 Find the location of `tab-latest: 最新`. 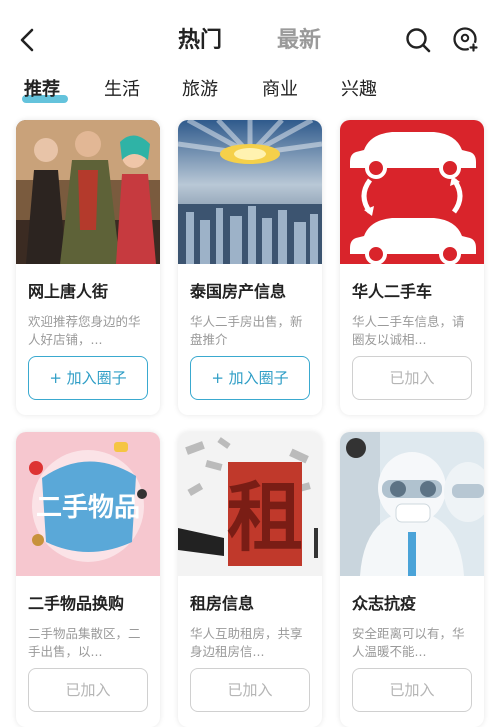

tab-latest: 最新 is located at coordinates (299, 41).